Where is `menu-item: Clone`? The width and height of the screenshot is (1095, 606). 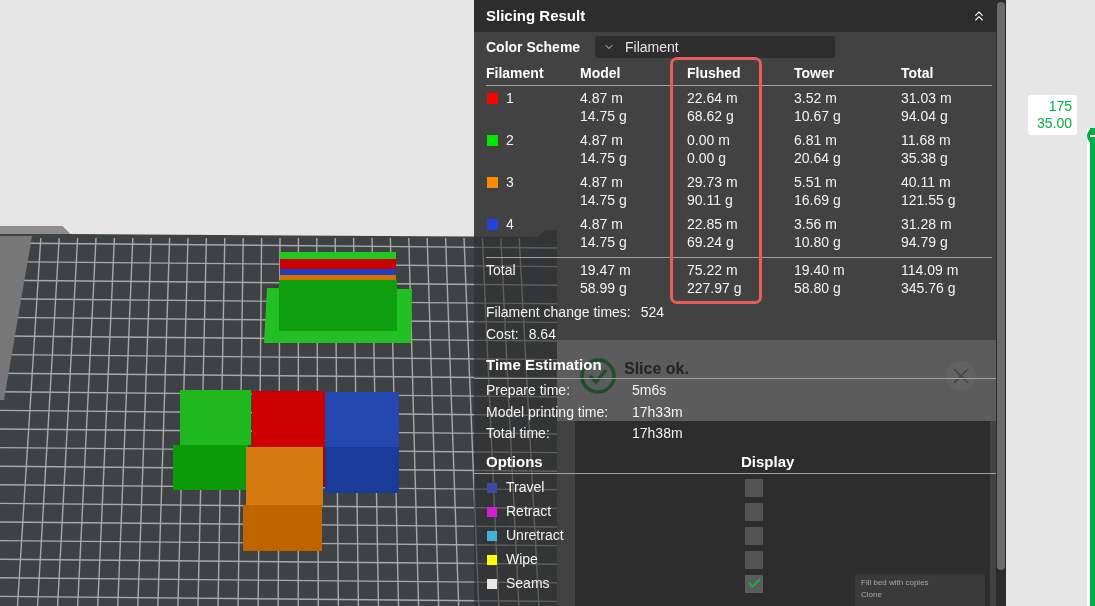
menu-item: Clone is located at coordinates (871, 595).